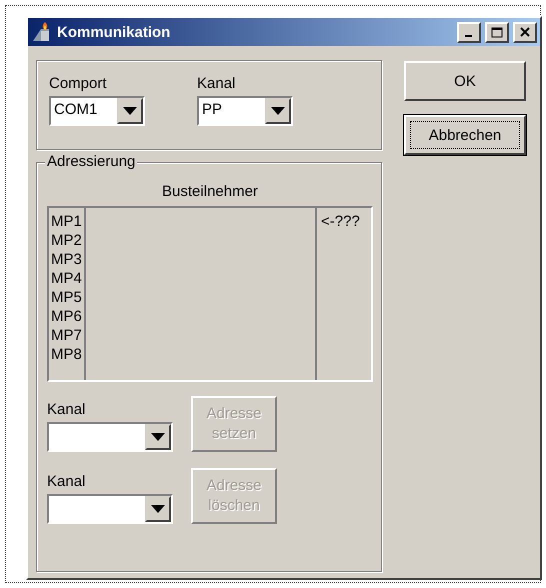 The image size is (546, 588). I want to click on dialog-button: OK, so click(465, 81).